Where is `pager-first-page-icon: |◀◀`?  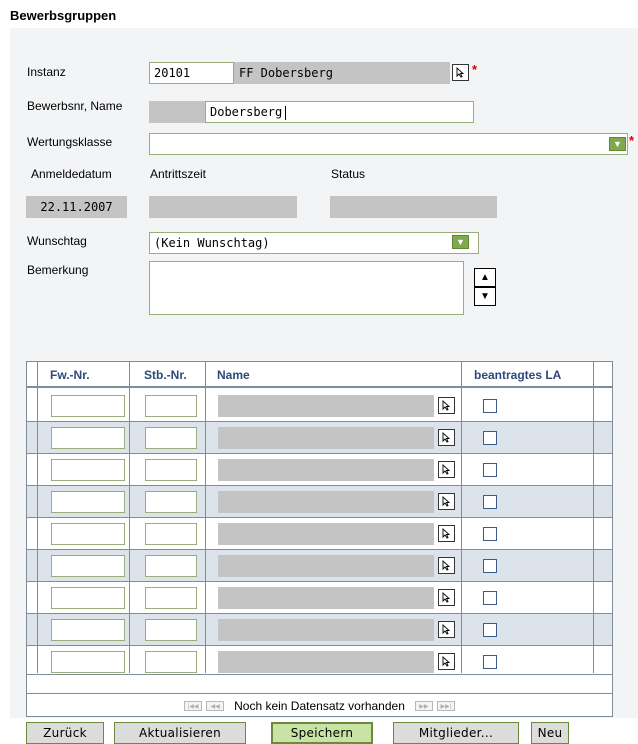 pager-first-page-icon: |◀◀ is located at coordinates (193, 706).